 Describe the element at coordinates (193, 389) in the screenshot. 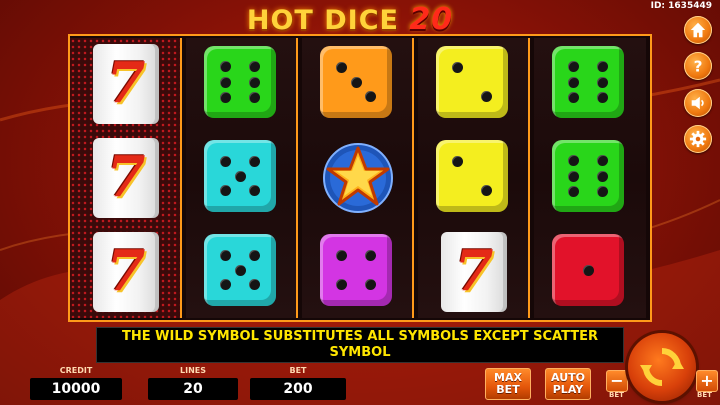

I see `lines-value: 20` at that location.